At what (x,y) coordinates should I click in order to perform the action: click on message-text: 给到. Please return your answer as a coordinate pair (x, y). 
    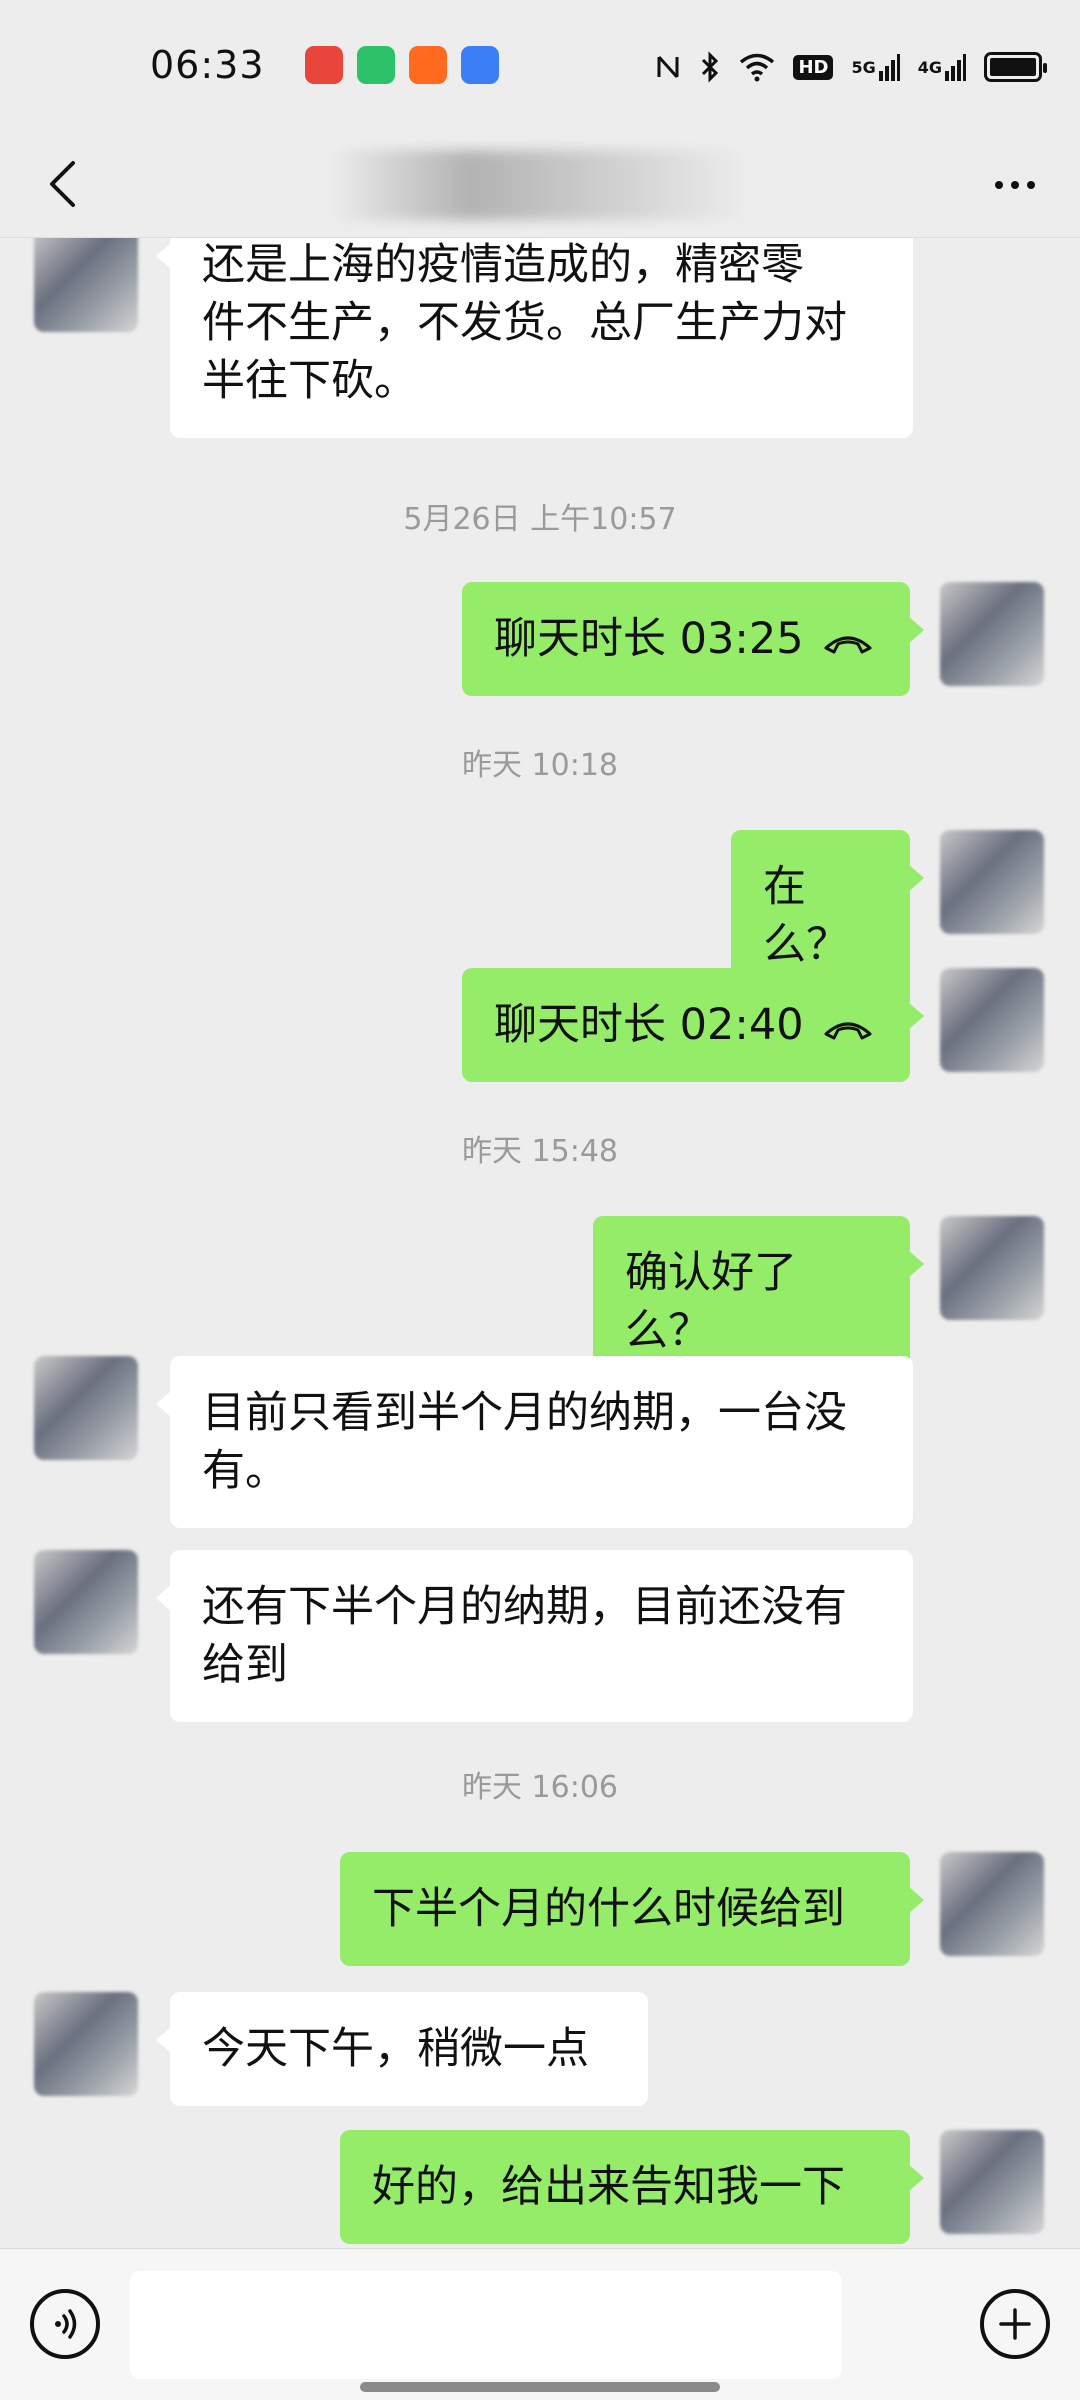
    Looking at the image, I should click on (245, 1665).